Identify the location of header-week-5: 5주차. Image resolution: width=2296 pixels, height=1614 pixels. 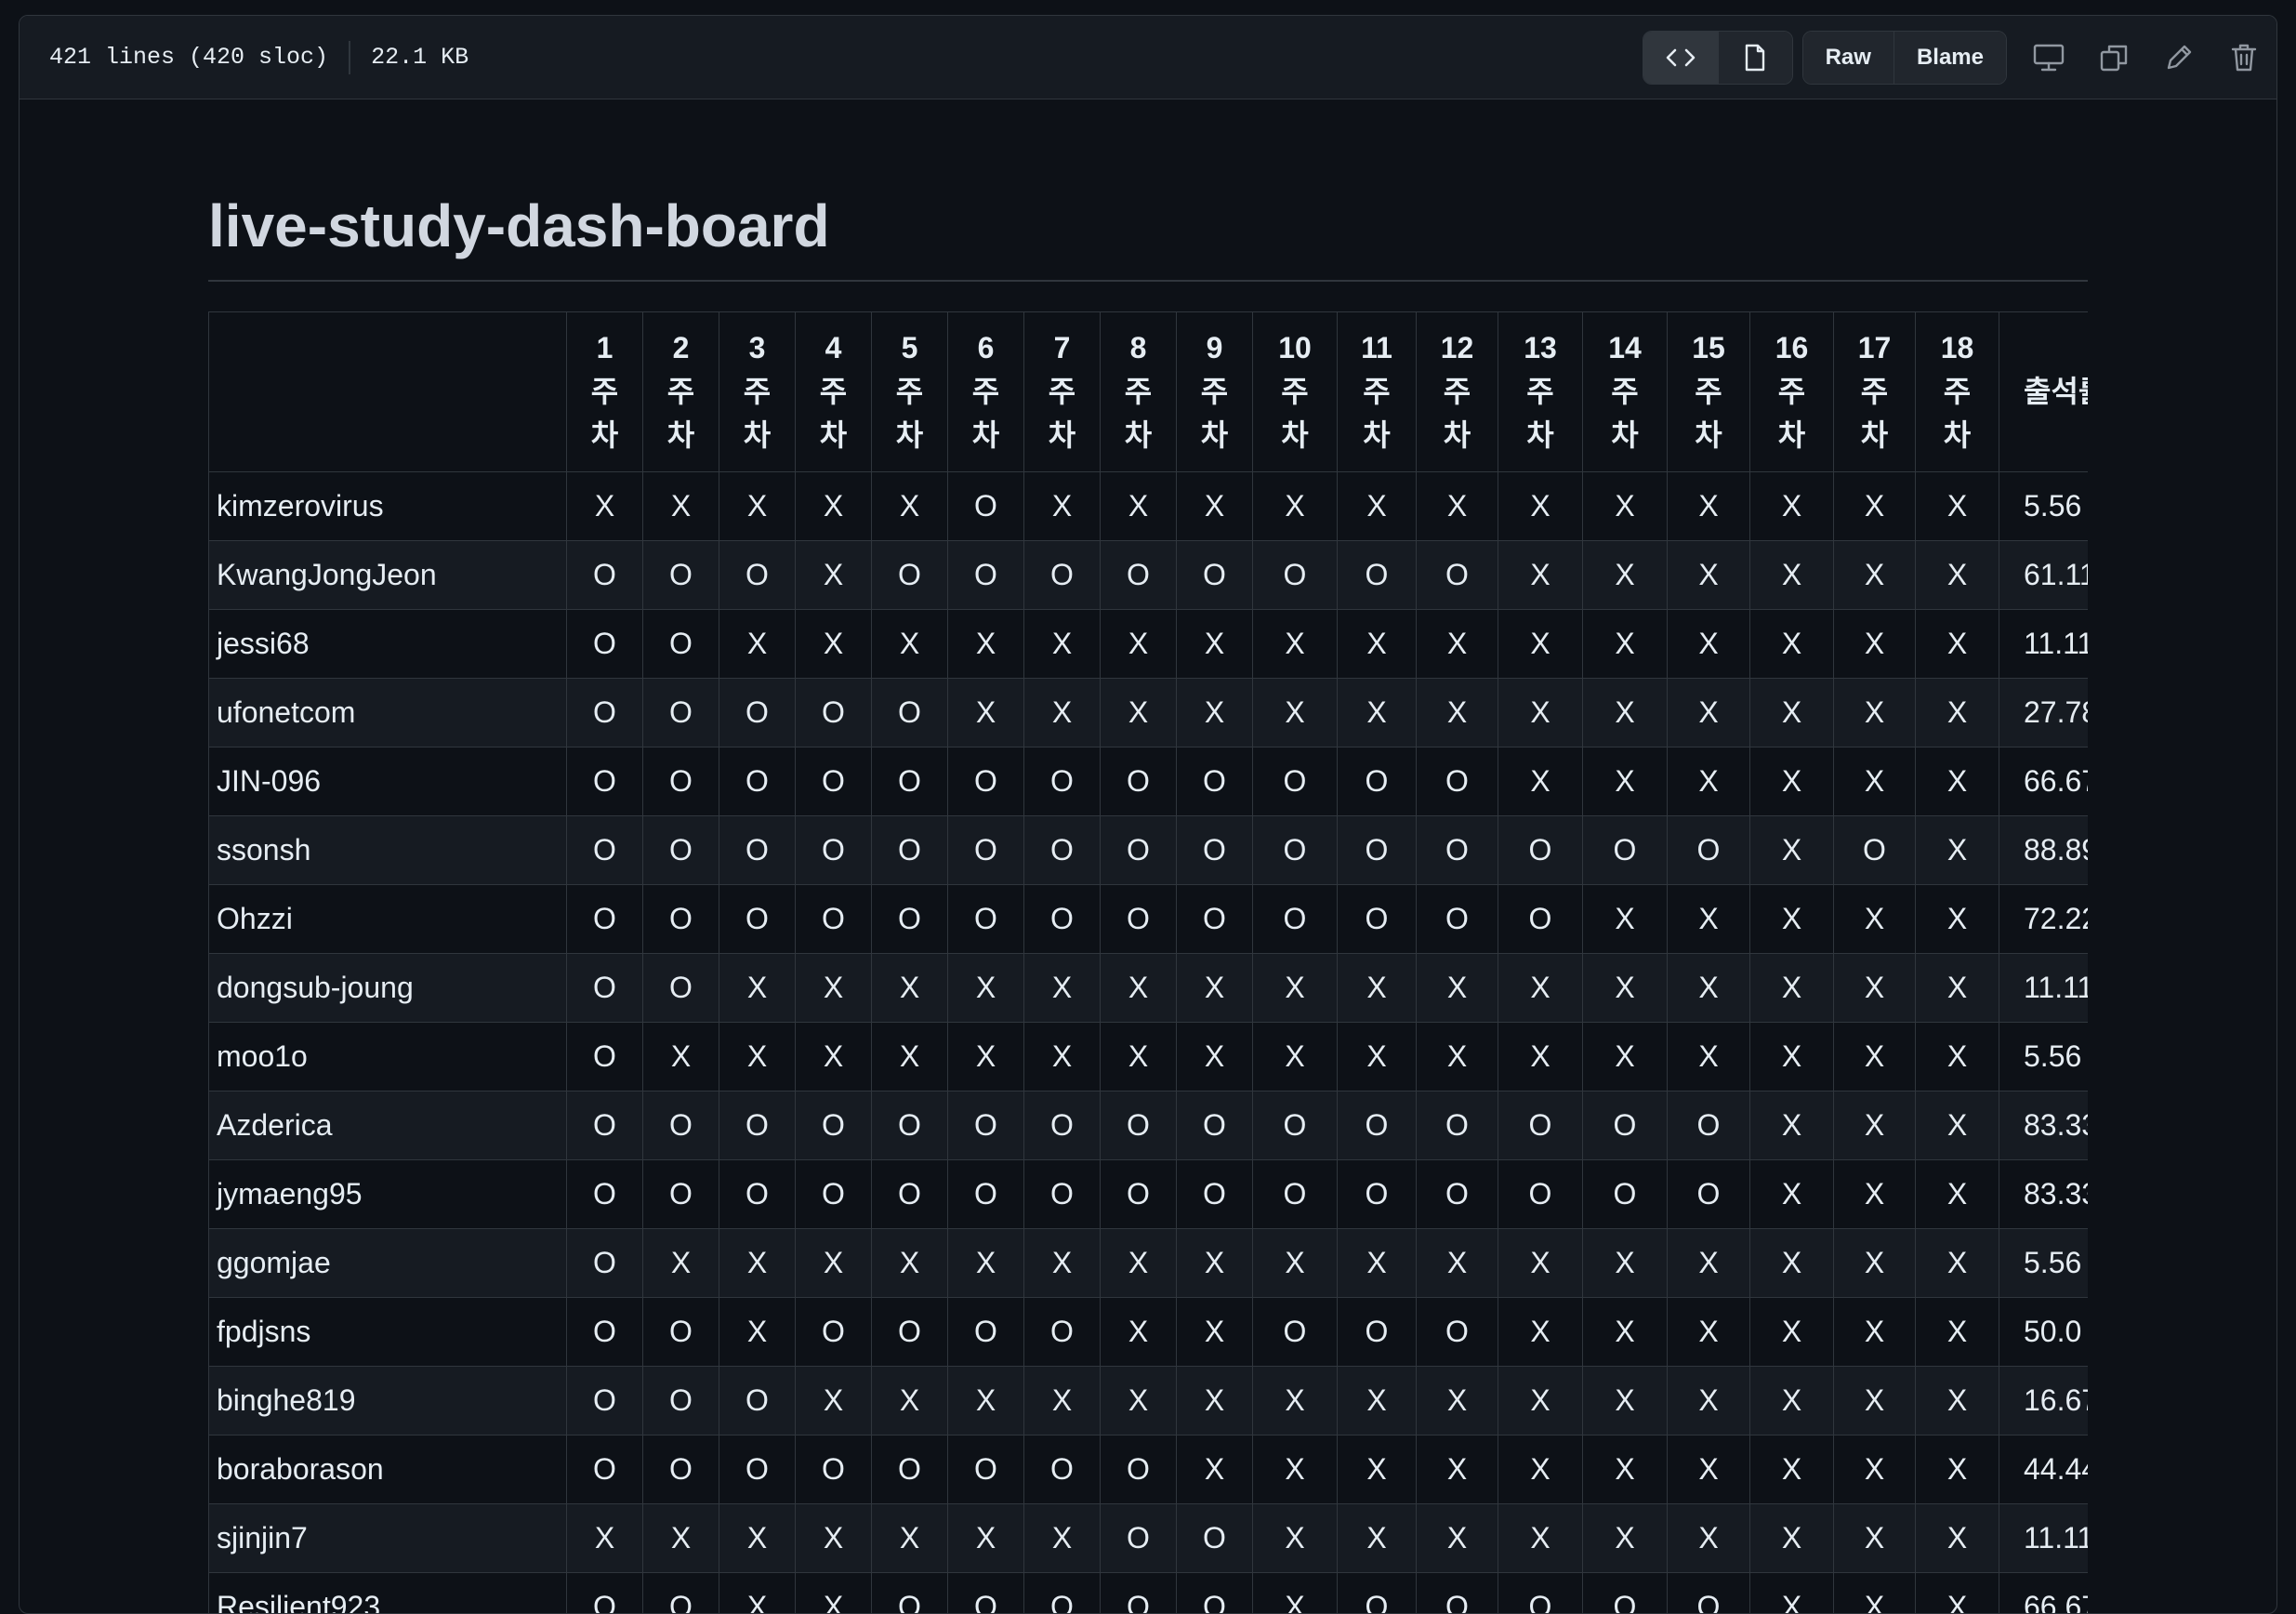
(910, 392).